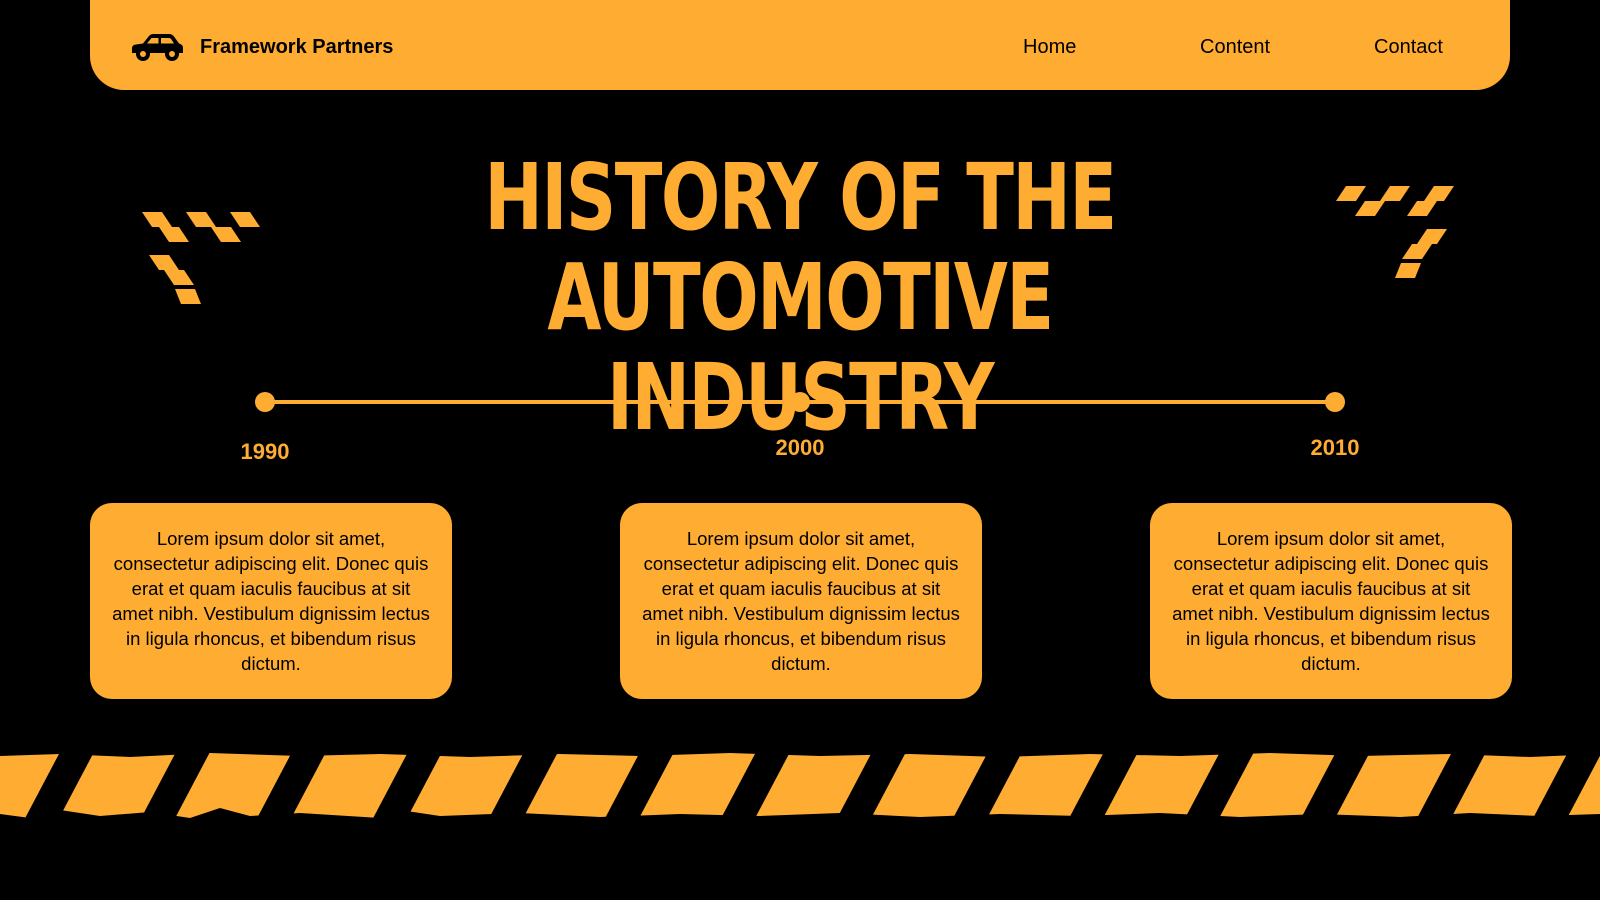 The image size is (1600, 900). I want to click on brand: Framework Partners, so click(260, 47).